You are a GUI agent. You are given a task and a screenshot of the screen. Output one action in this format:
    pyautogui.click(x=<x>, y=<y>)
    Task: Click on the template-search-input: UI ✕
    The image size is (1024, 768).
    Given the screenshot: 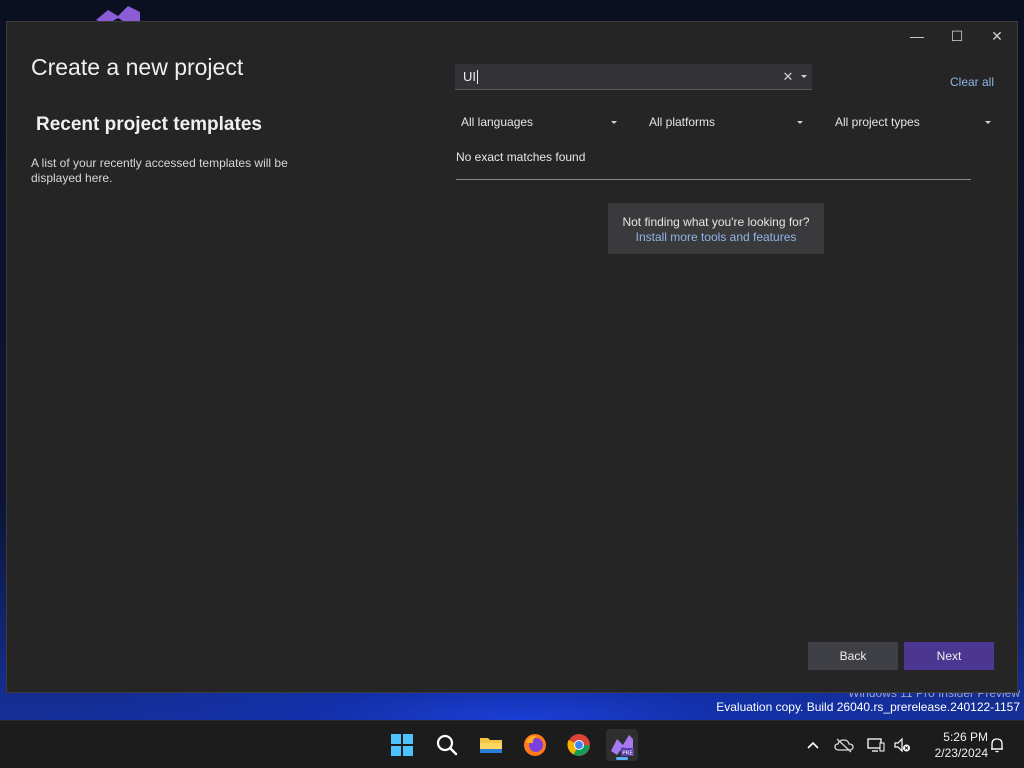 What is the action you would take?
    pyautogui.click(x=633, y=77)
    